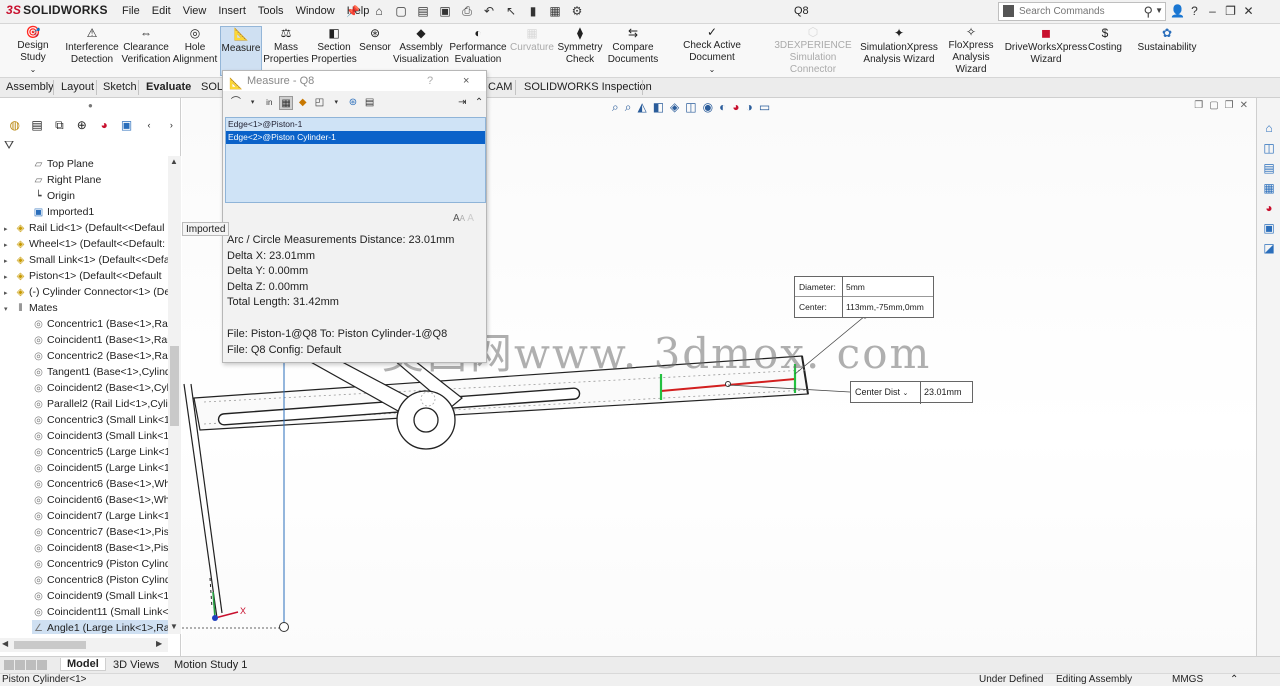  Describe the element at coordinates (9, 665) in the screenshot. I see `first-tab-icon` at that location.